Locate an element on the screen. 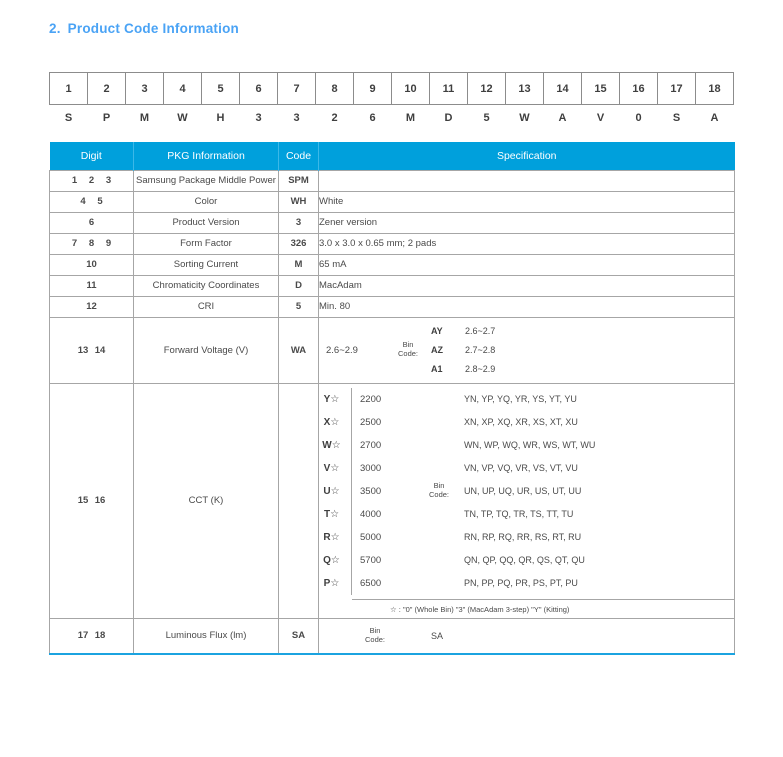 This screenshot has height=757, width=783. table-row: 10 Sorting Current M 65 mA is located at coordinates (392, 264).